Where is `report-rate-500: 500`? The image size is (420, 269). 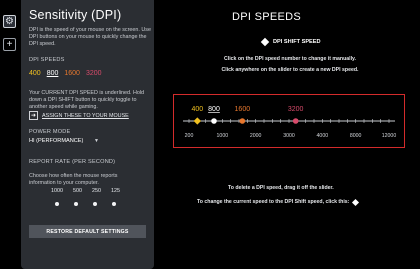
report-rate-500: 500 is located at coordinates (77, 191).